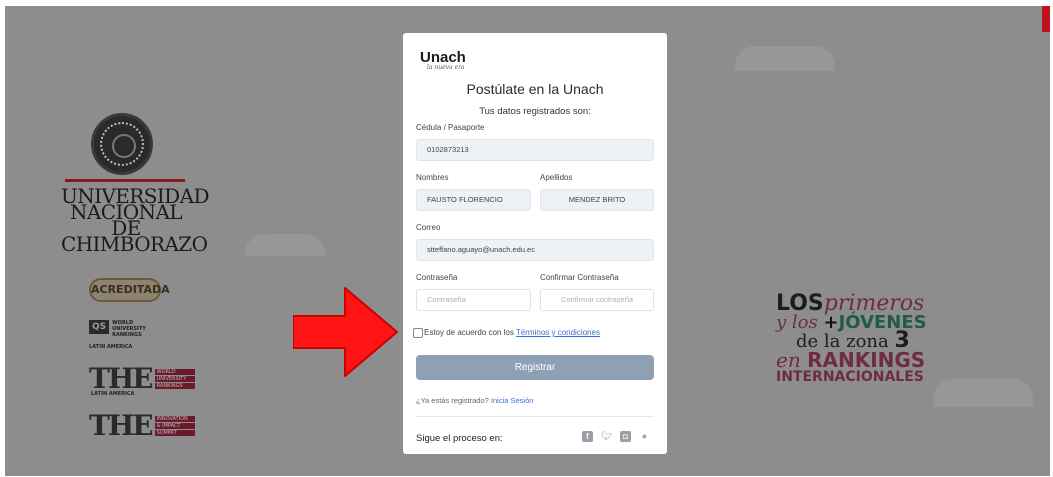 The height and width of the screenshot is (477, 1053). What do you see at coordinates (470, 332) in the screenshot?
I see `terms-text: Estoy de acuerdo con los` at bounding box center [470, 332].